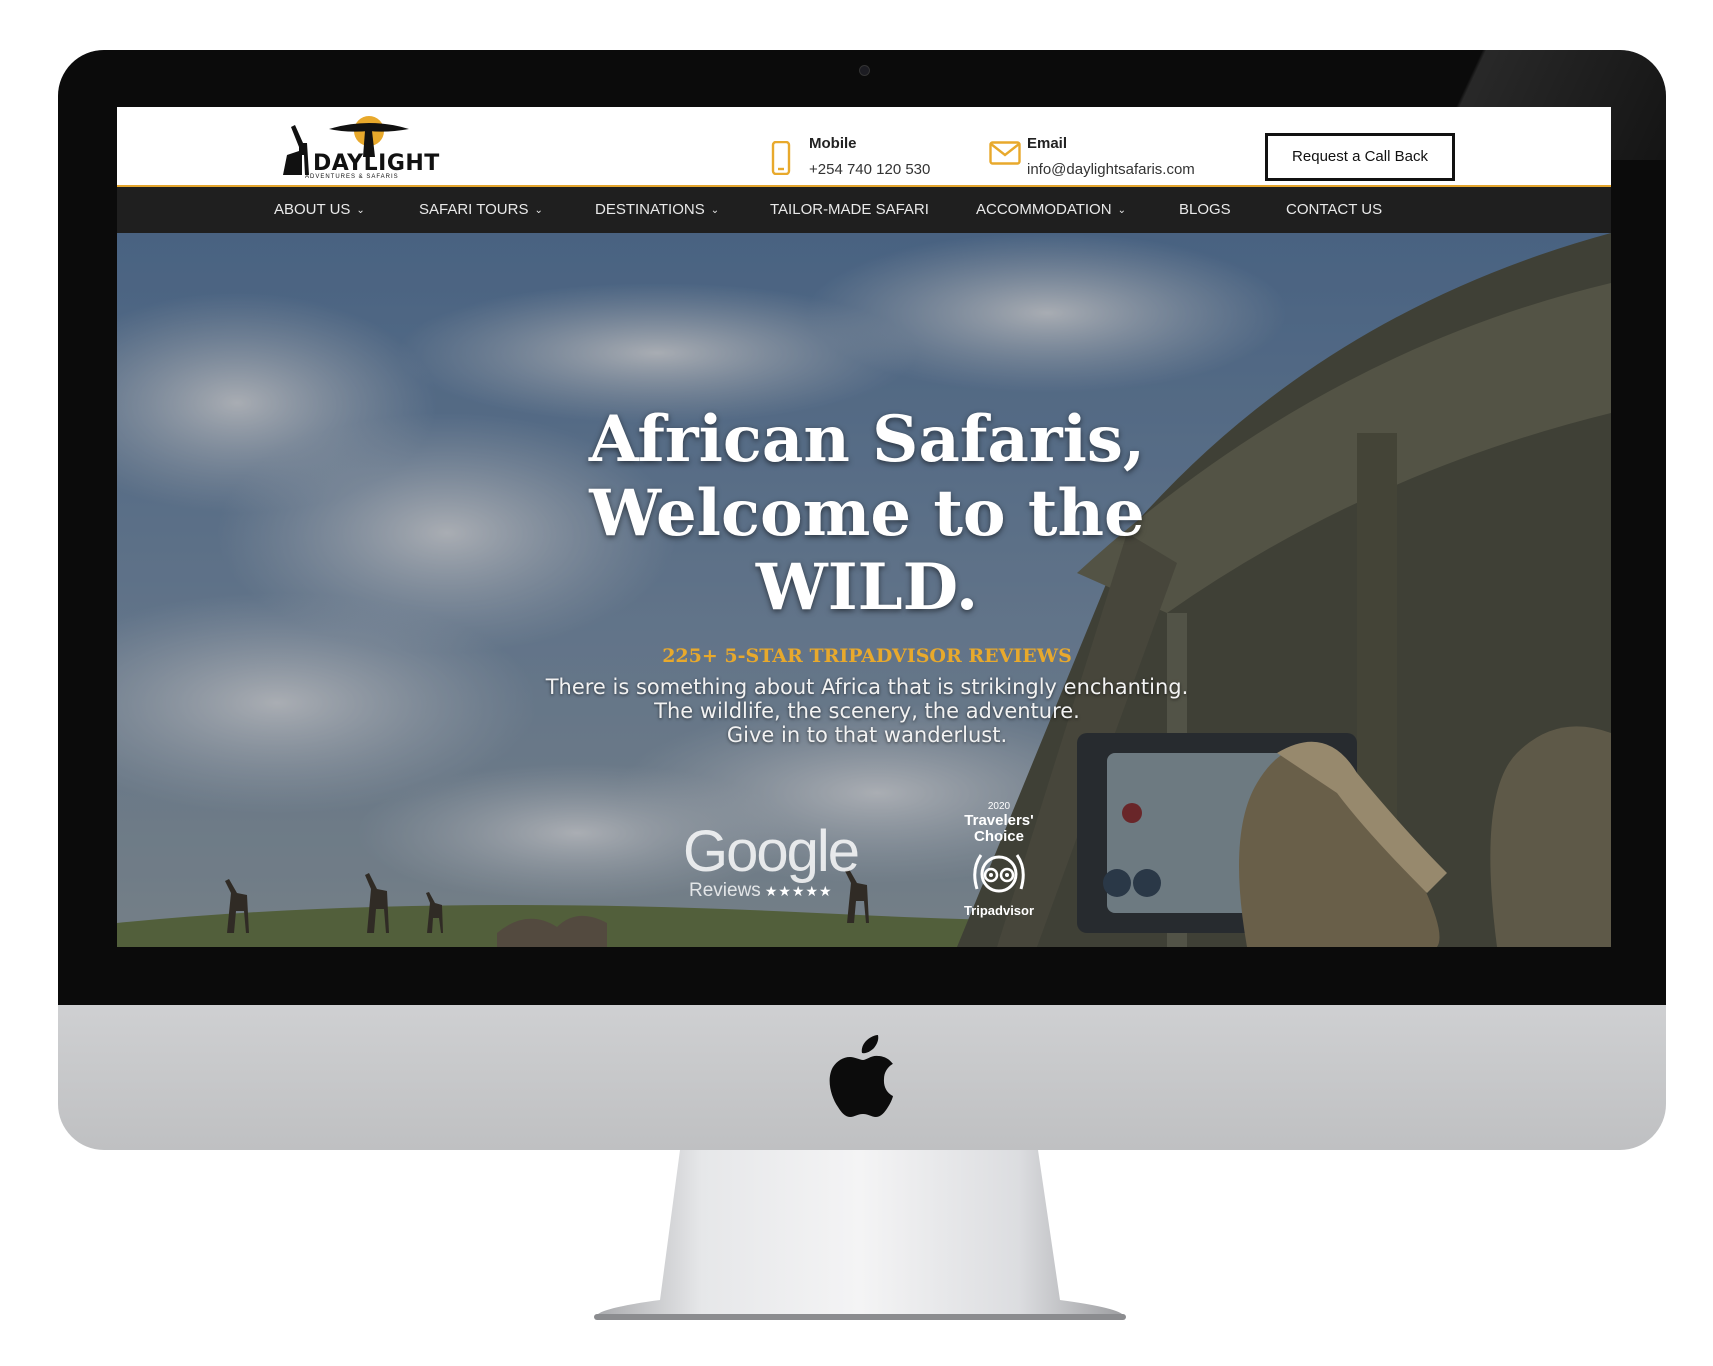 The image size is (1713, 1366). I want to click on star-rating-icon: ★★★★★, so click(798, 891).